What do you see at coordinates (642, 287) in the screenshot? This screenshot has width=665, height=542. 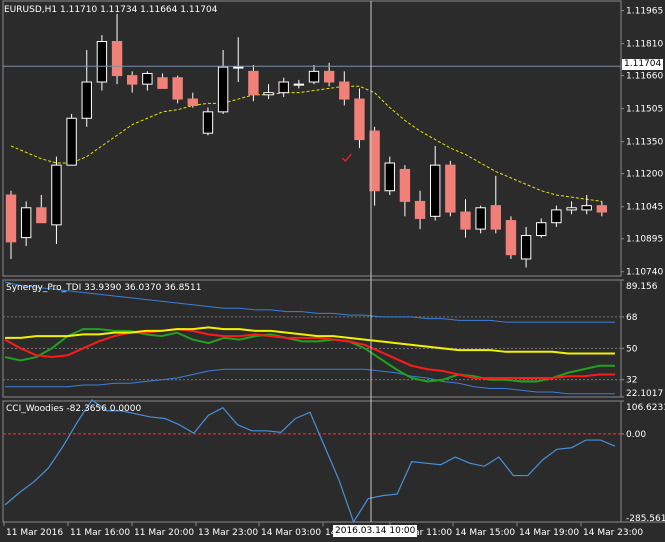 I see `tdi-tick-label: 89.156` at bounding box center [642, 287].